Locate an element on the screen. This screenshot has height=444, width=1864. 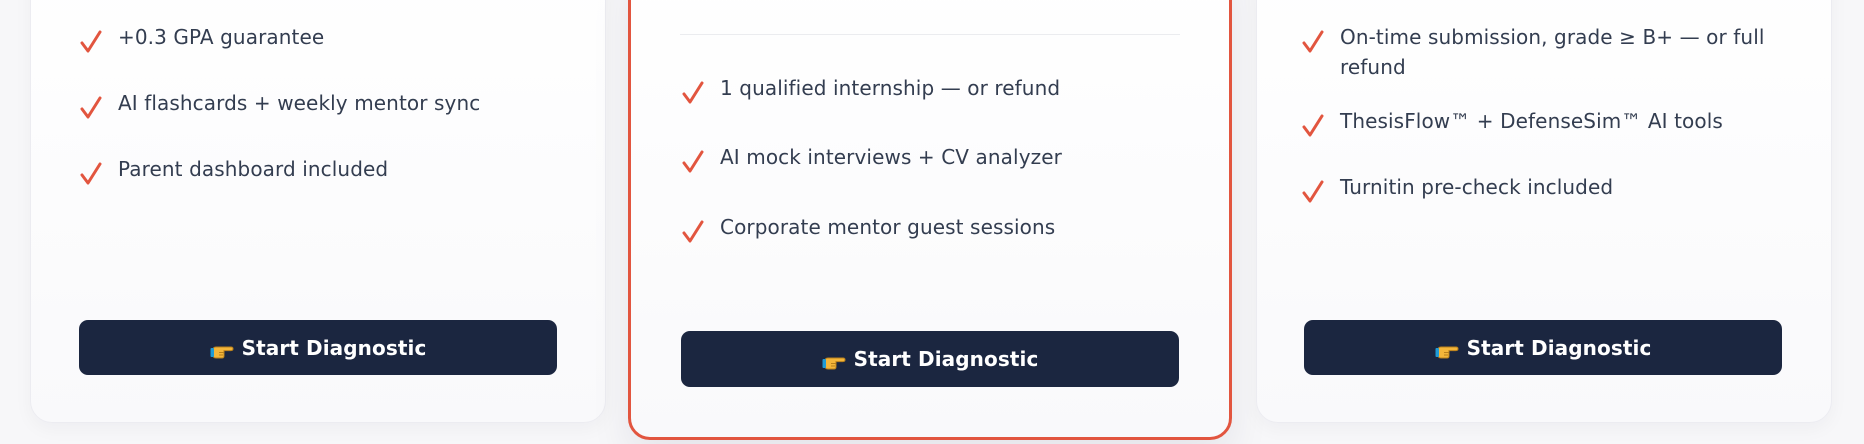
card-divider is located at coordinates (930, 34).